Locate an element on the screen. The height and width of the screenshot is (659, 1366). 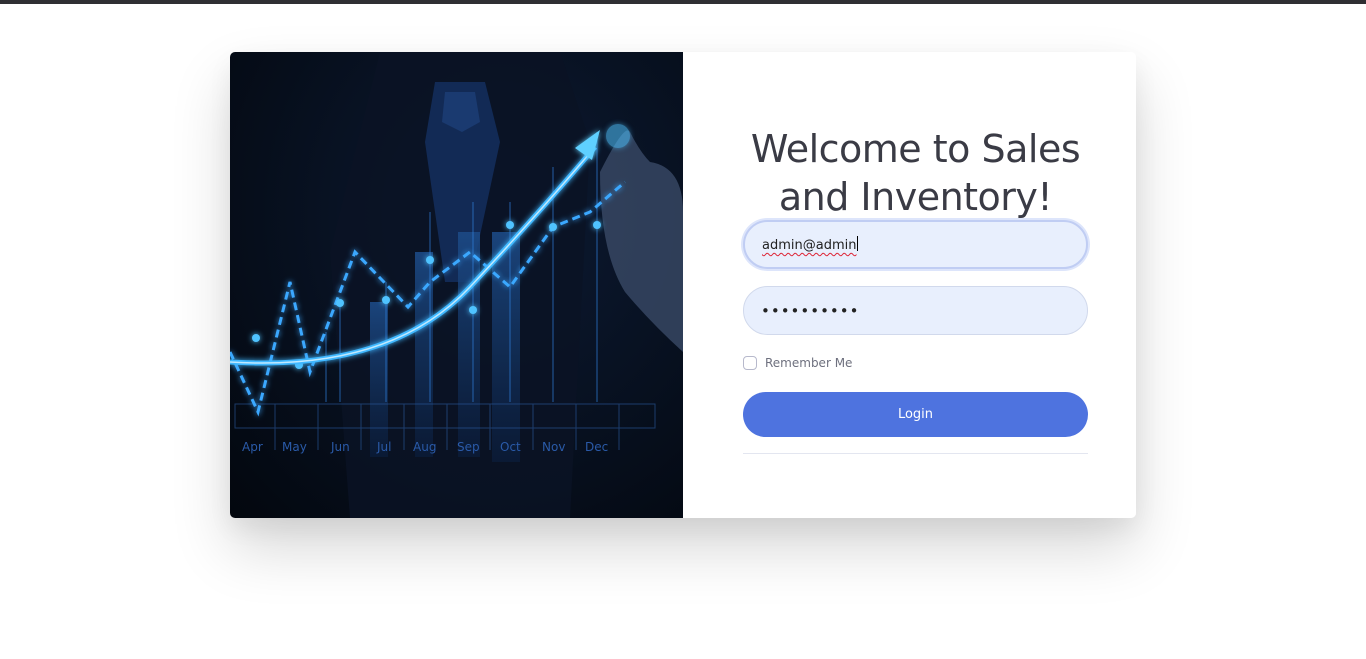
hero-month-label: Apr is located at coordinates (252, 447).